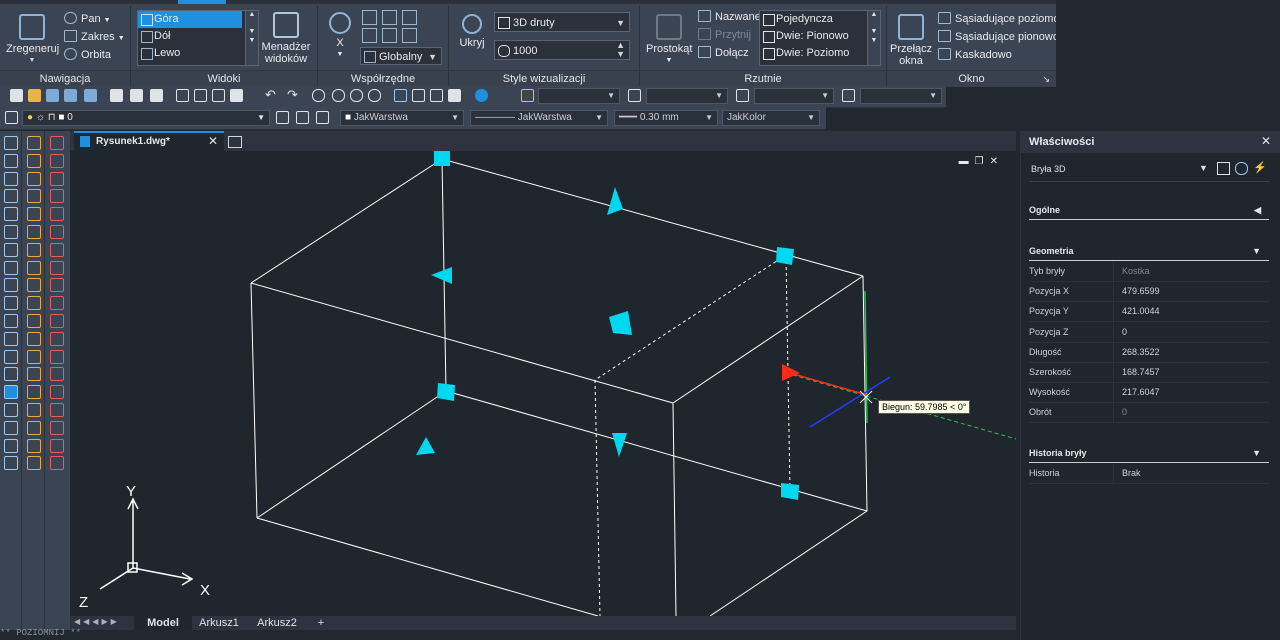 The image size is (1280, 640). I want to click on pan-button: Pan ▼, so click(87, 19).